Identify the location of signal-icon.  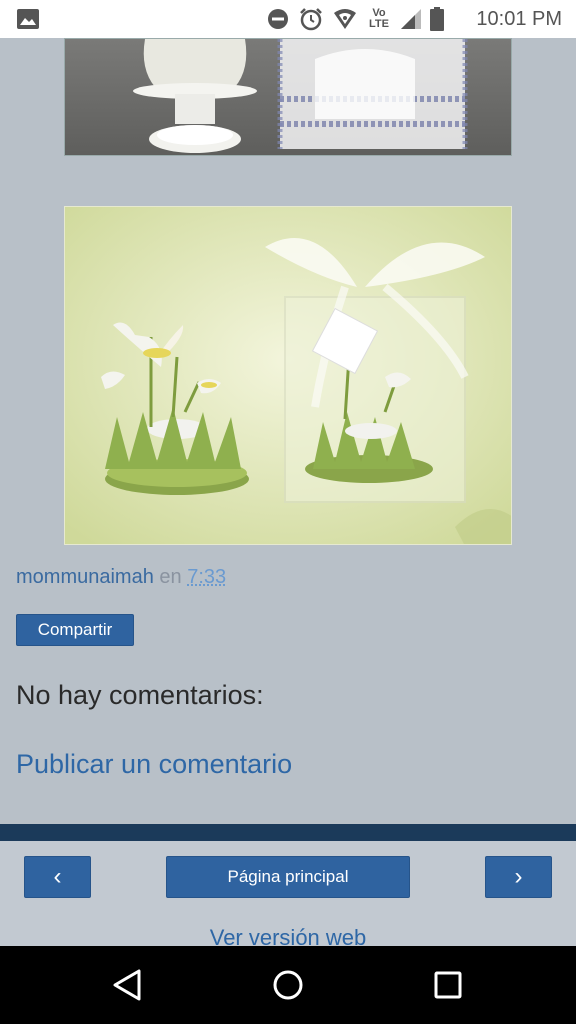
(411, 19).